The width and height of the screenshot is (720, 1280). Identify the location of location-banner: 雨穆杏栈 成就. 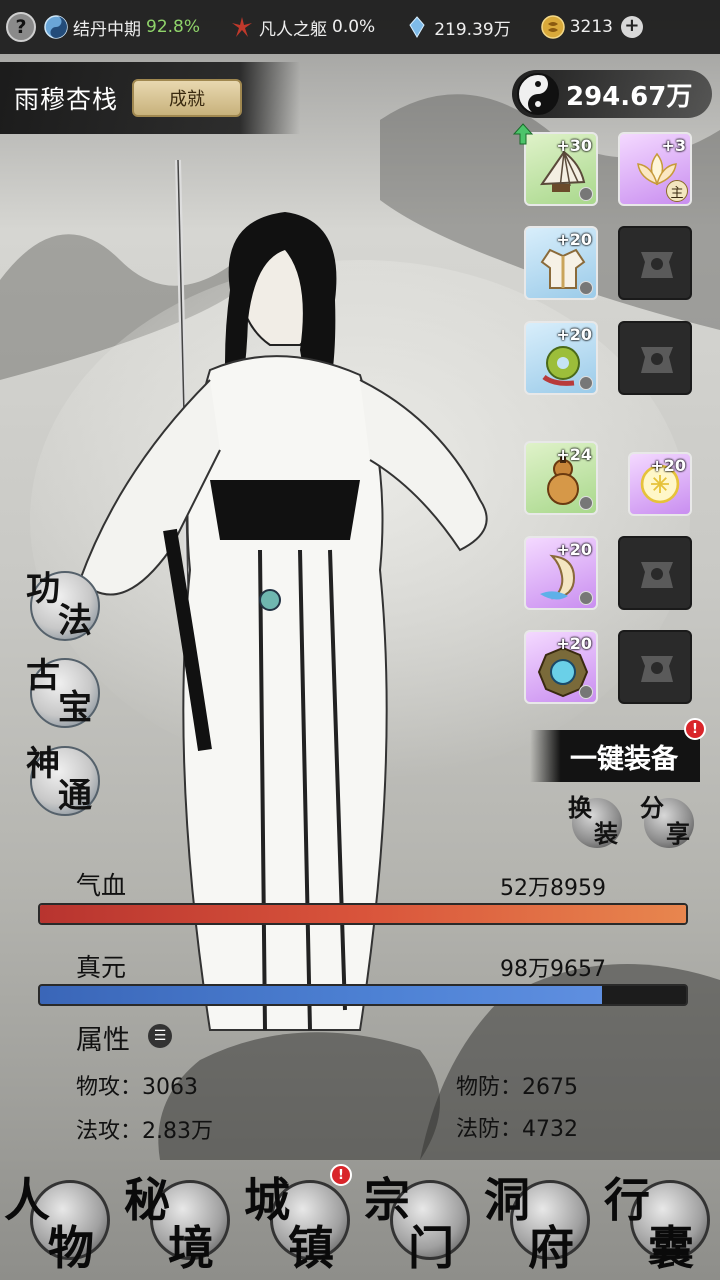
(150, 98).